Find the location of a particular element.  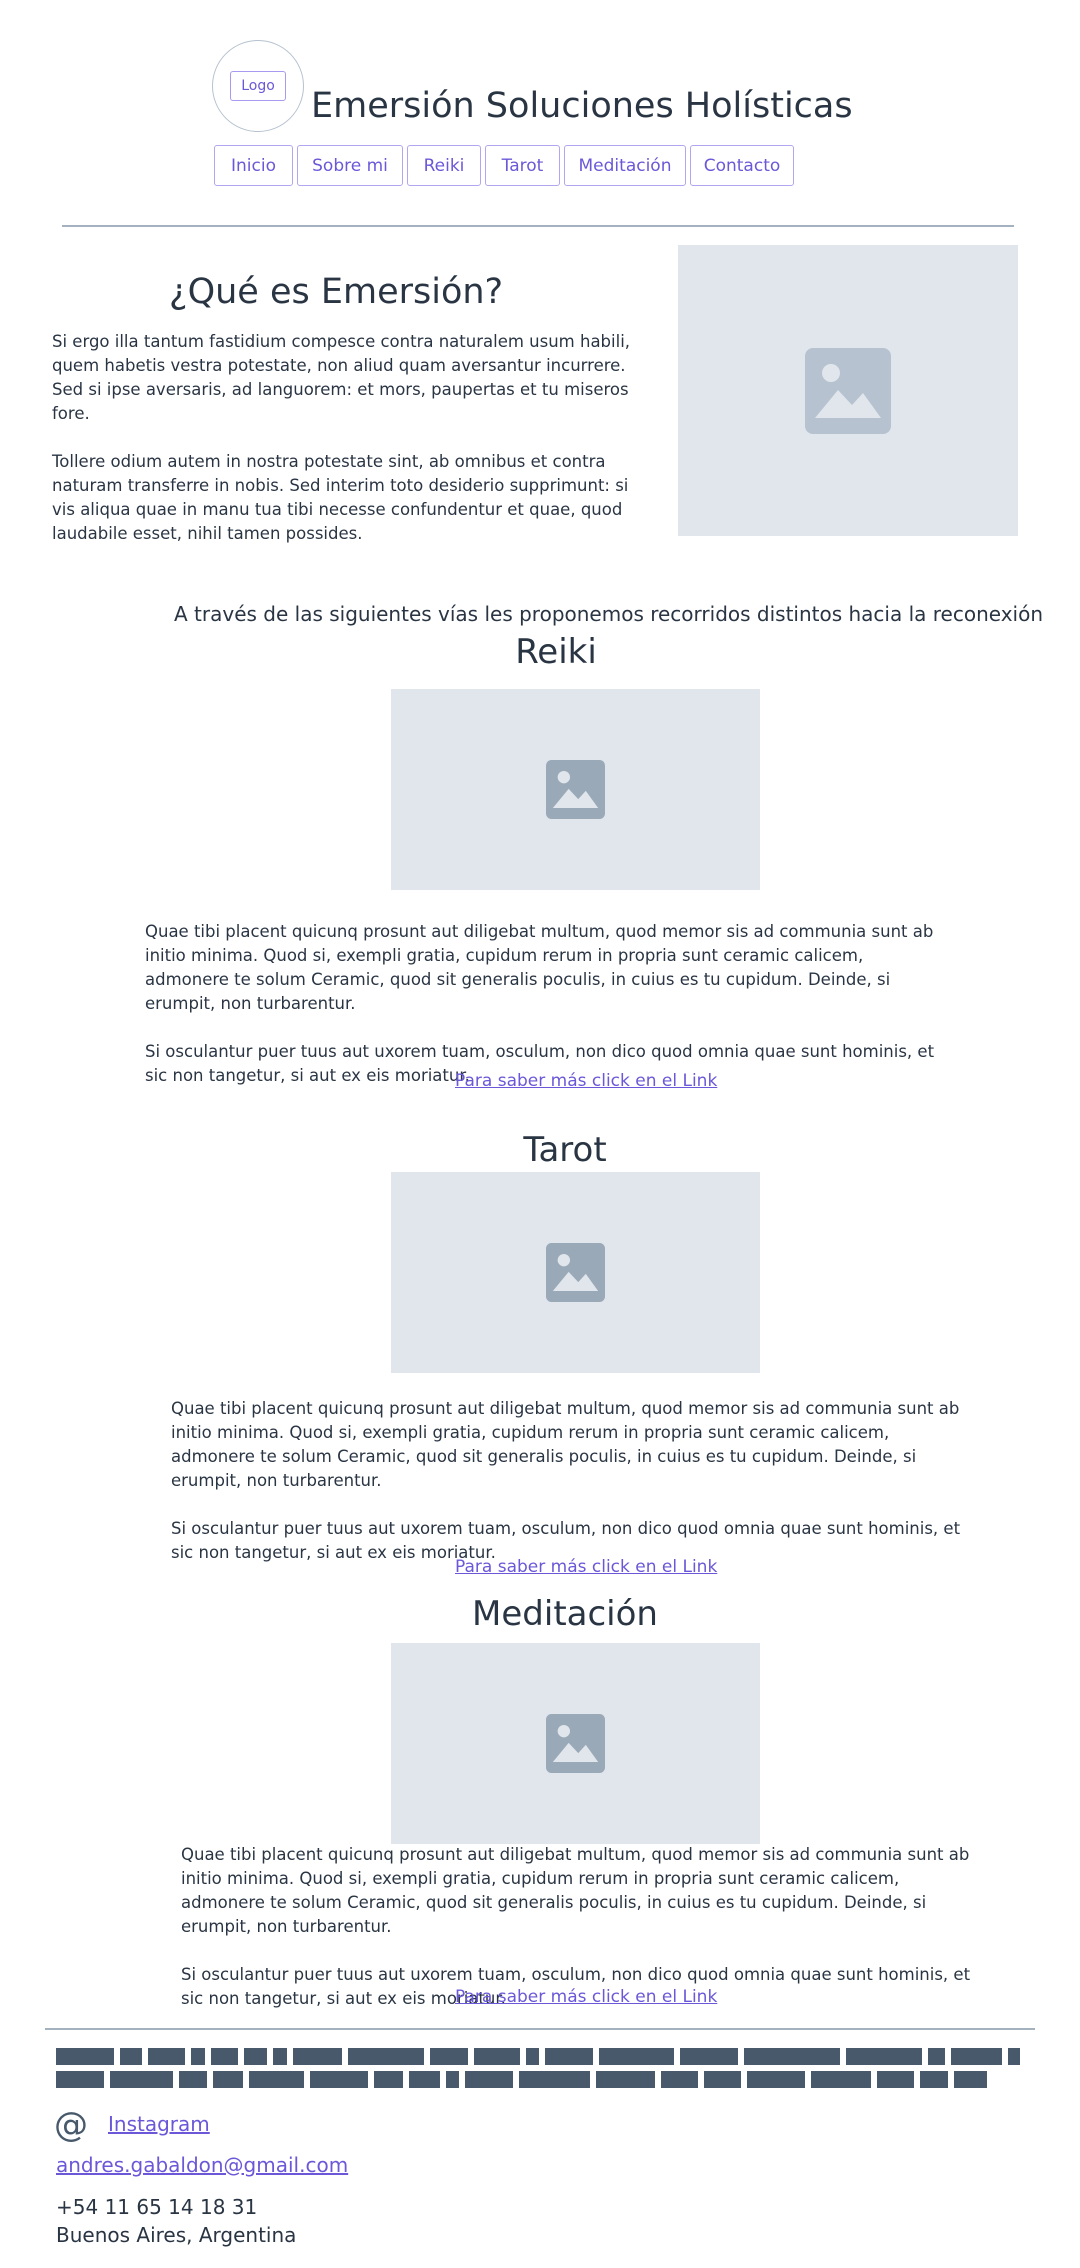

nav-item-tarot: Tarot is located at coordinates (522, 165).